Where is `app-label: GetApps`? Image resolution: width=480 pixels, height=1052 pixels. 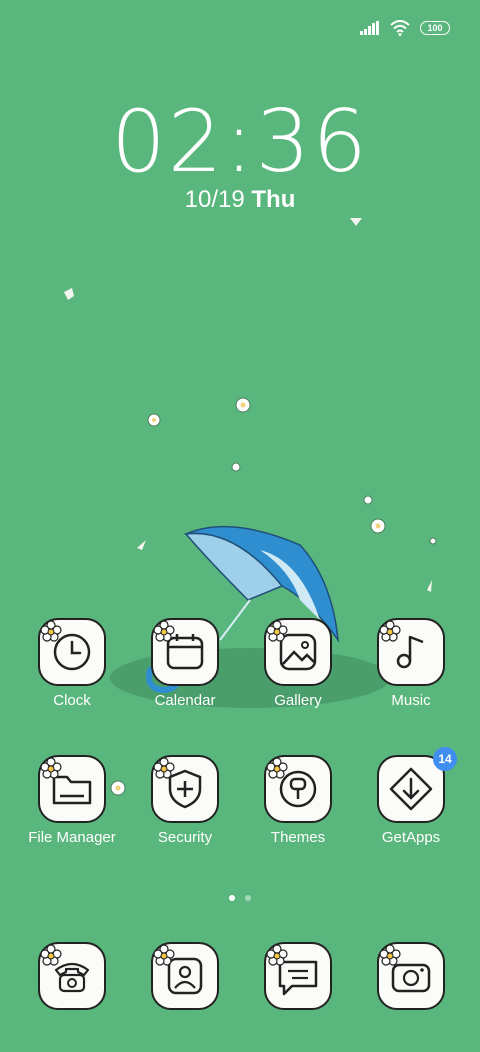
app-label: GetApps is located at coordinates (411, 837).